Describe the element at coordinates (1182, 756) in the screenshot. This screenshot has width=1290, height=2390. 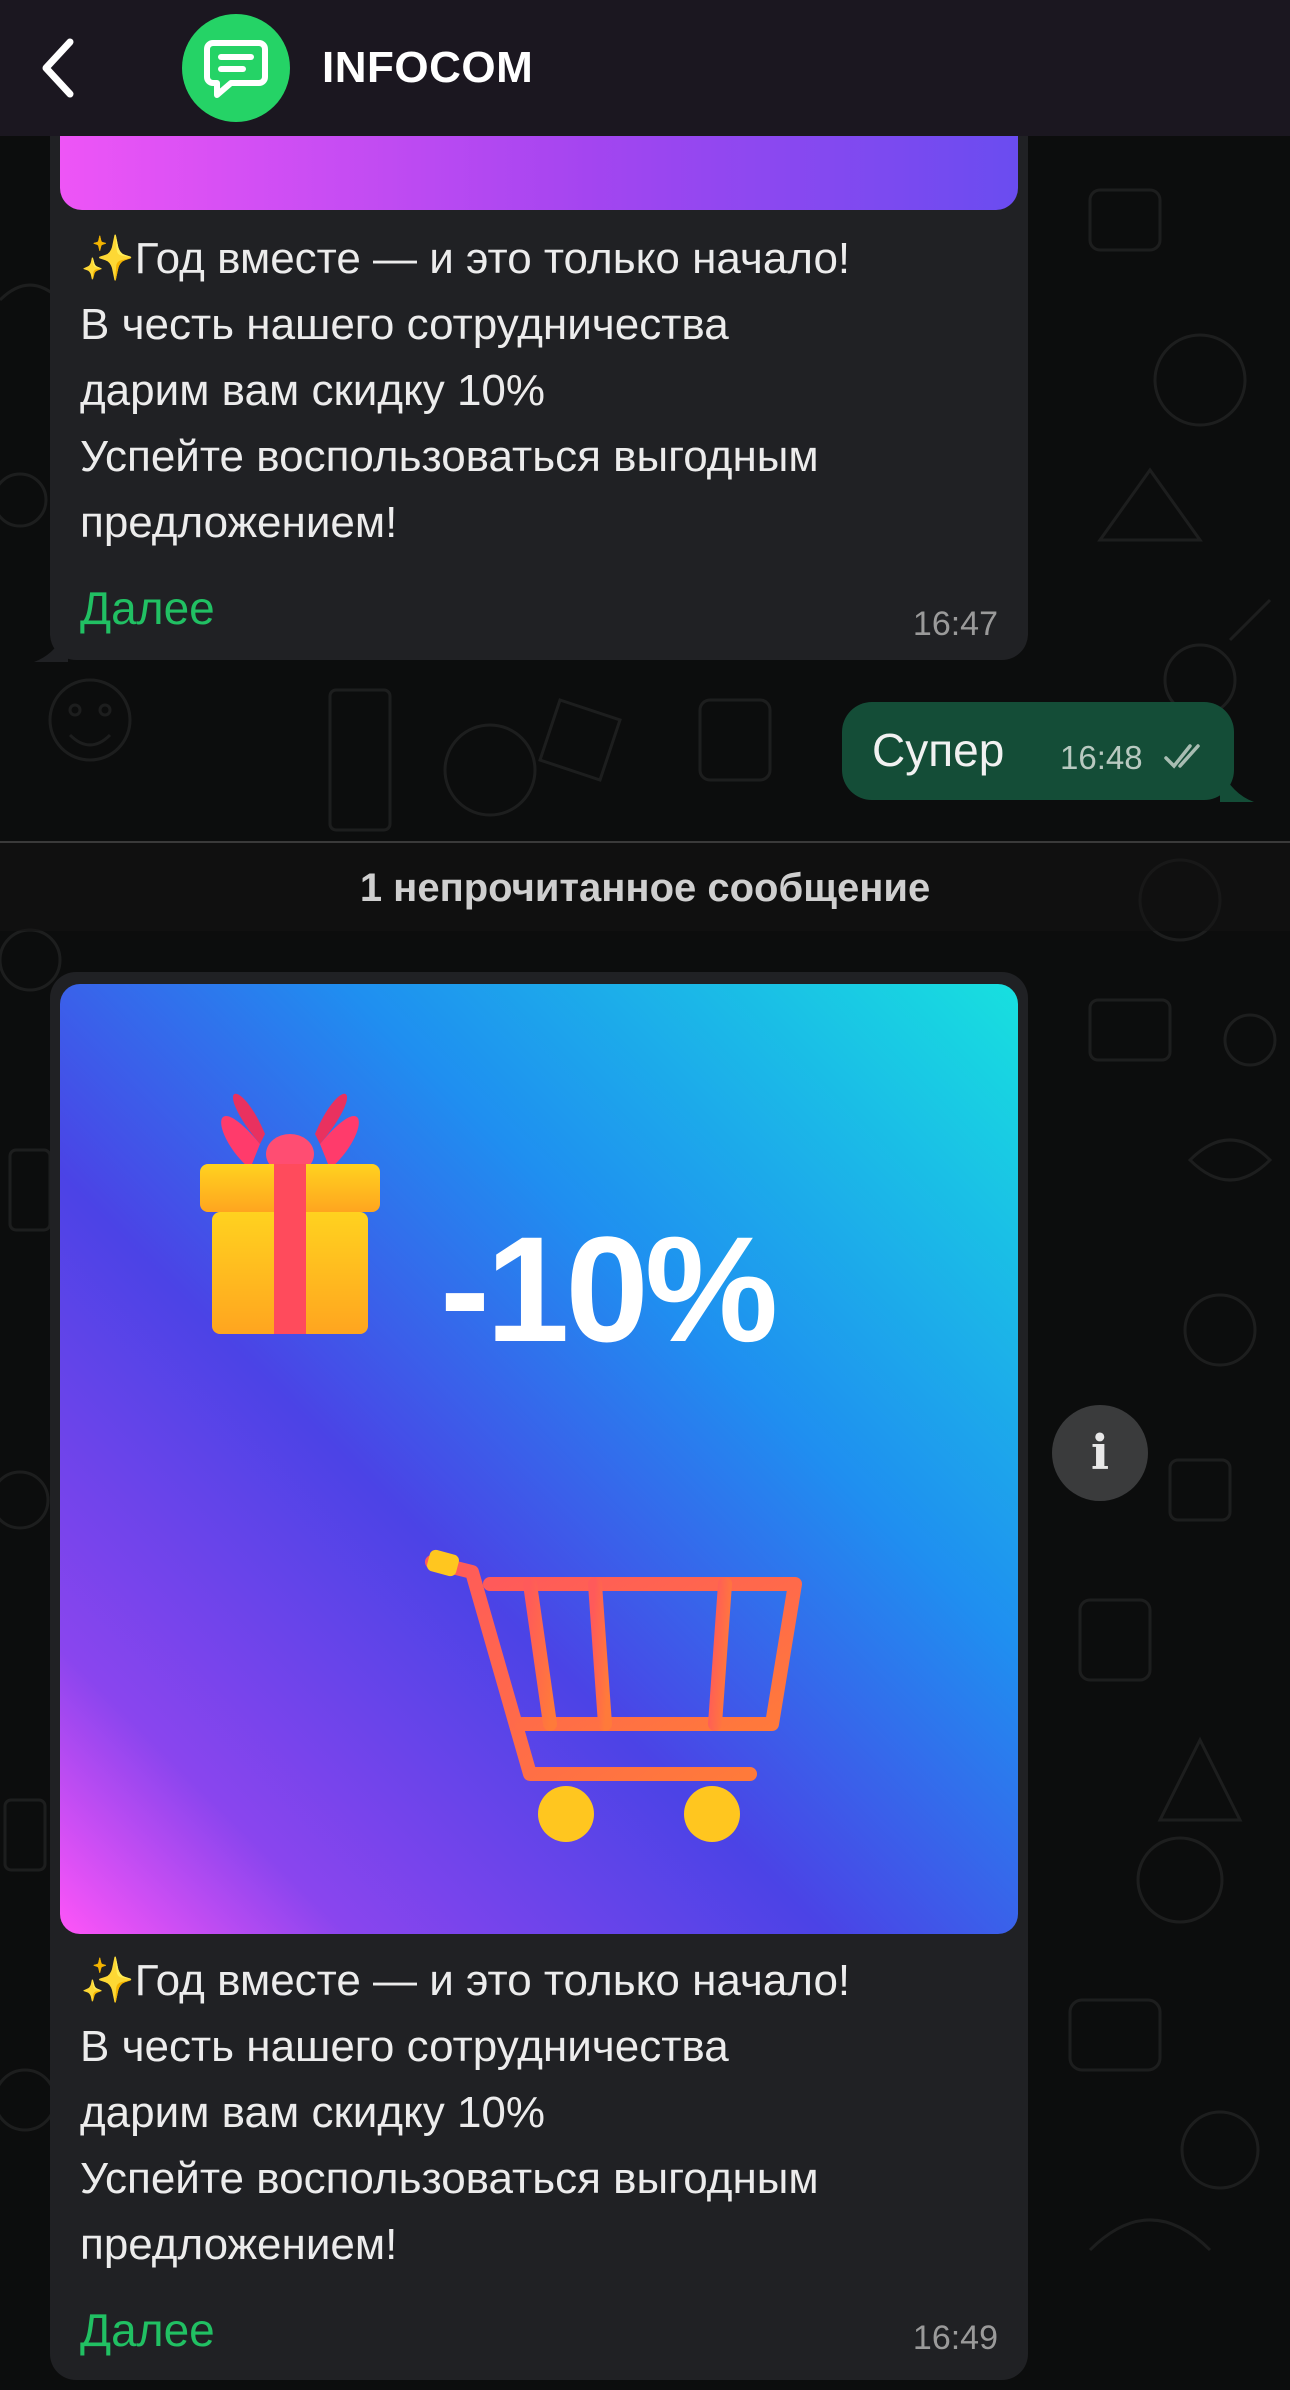
I see `double-check-icon` at that location.